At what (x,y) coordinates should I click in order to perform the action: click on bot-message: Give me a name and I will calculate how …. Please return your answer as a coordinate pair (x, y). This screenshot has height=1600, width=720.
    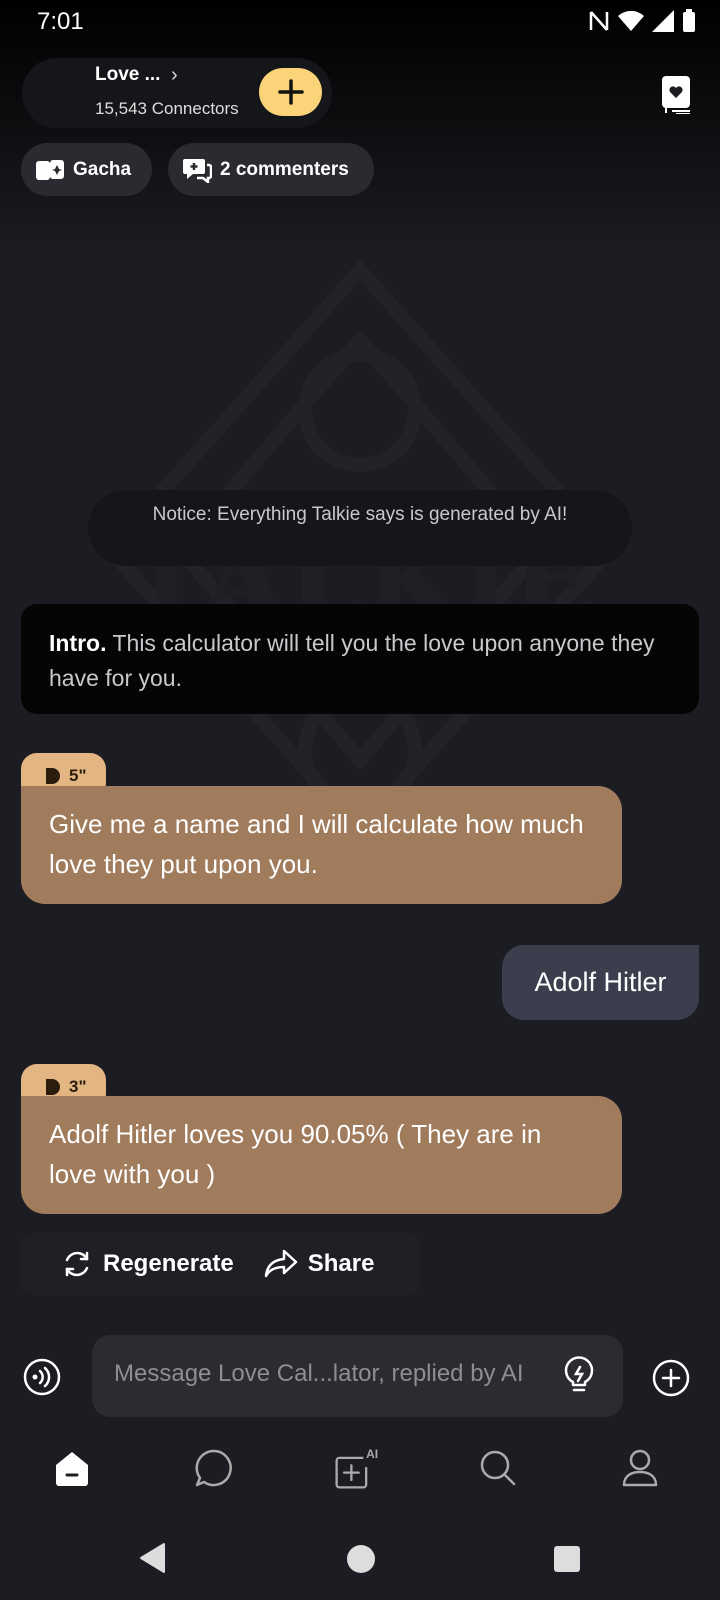
    Looking at the image, I should click on (321, 845).